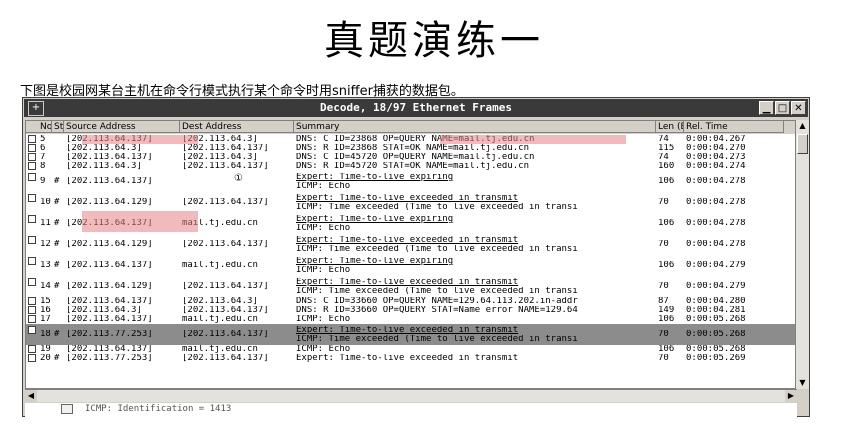  I want to click on cell-no: 10, so click(45, 202).